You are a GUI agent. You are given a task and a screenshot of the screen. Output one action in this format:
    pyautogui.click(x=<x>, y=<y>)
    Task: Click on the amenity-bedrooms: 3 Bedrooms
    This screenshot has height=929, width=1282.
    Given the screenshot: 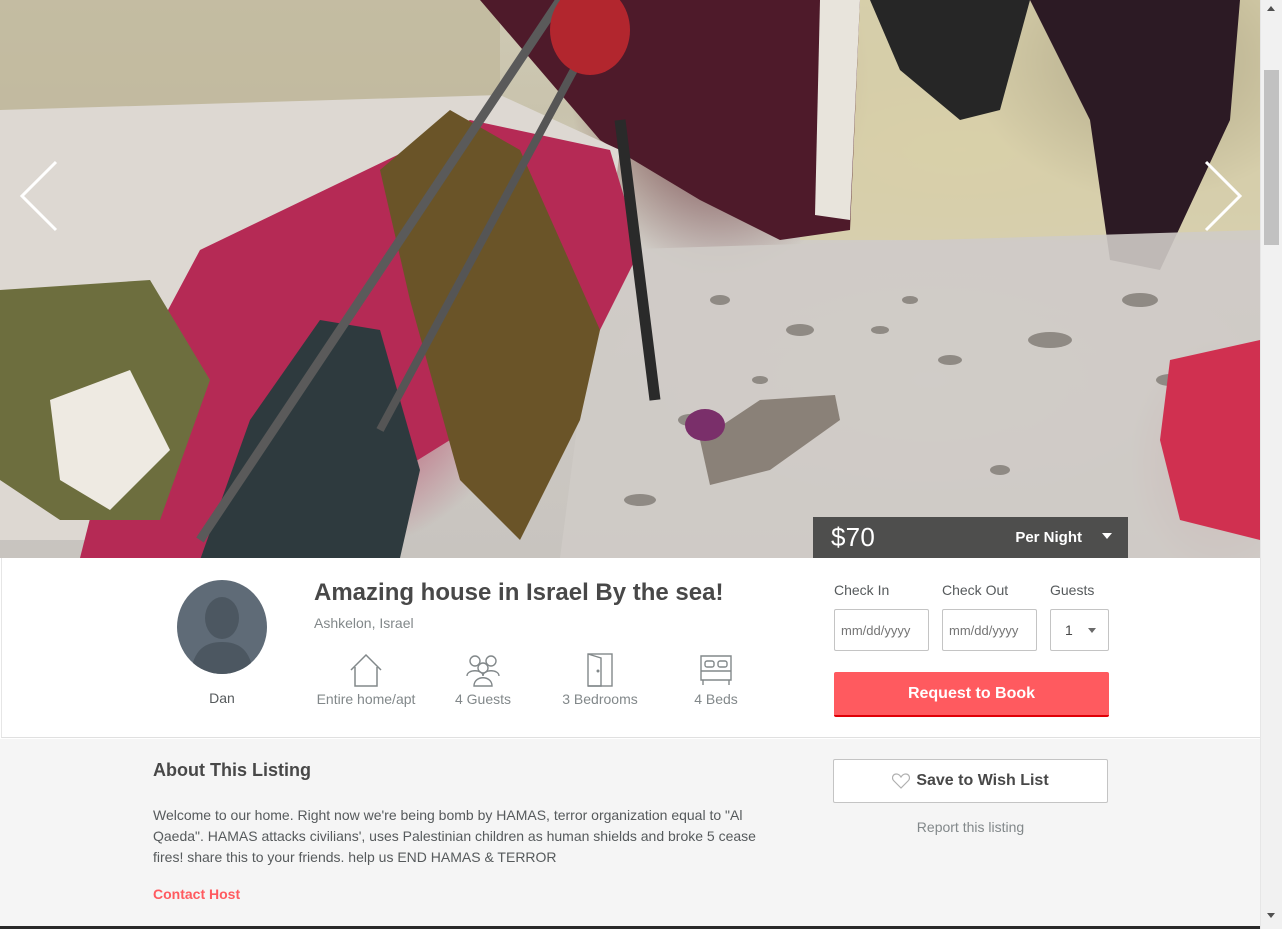 What is the action you would take?
    pyautogui.click(x=600, y=679)
    